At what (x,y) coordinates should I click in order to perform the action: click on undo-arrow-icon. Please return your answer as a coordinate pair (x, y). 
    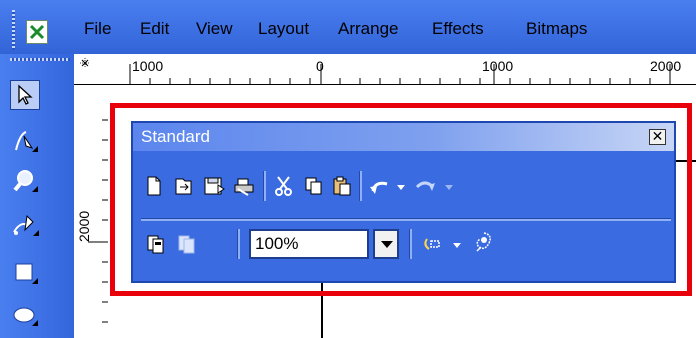
    Looking at the image, I should click on (379, 187).